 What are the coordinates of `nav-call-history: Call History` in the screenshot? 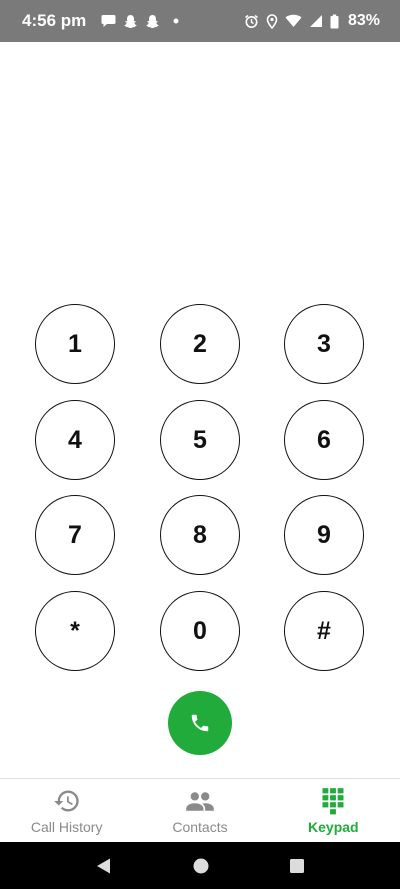 It's located at (66, 810).